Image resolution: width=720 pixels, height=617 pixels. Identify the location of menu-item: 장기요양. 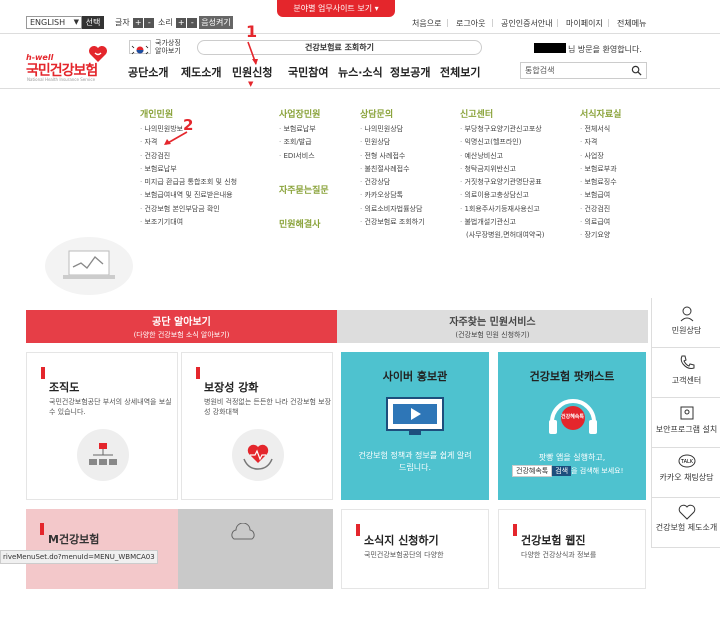
(598, 235).